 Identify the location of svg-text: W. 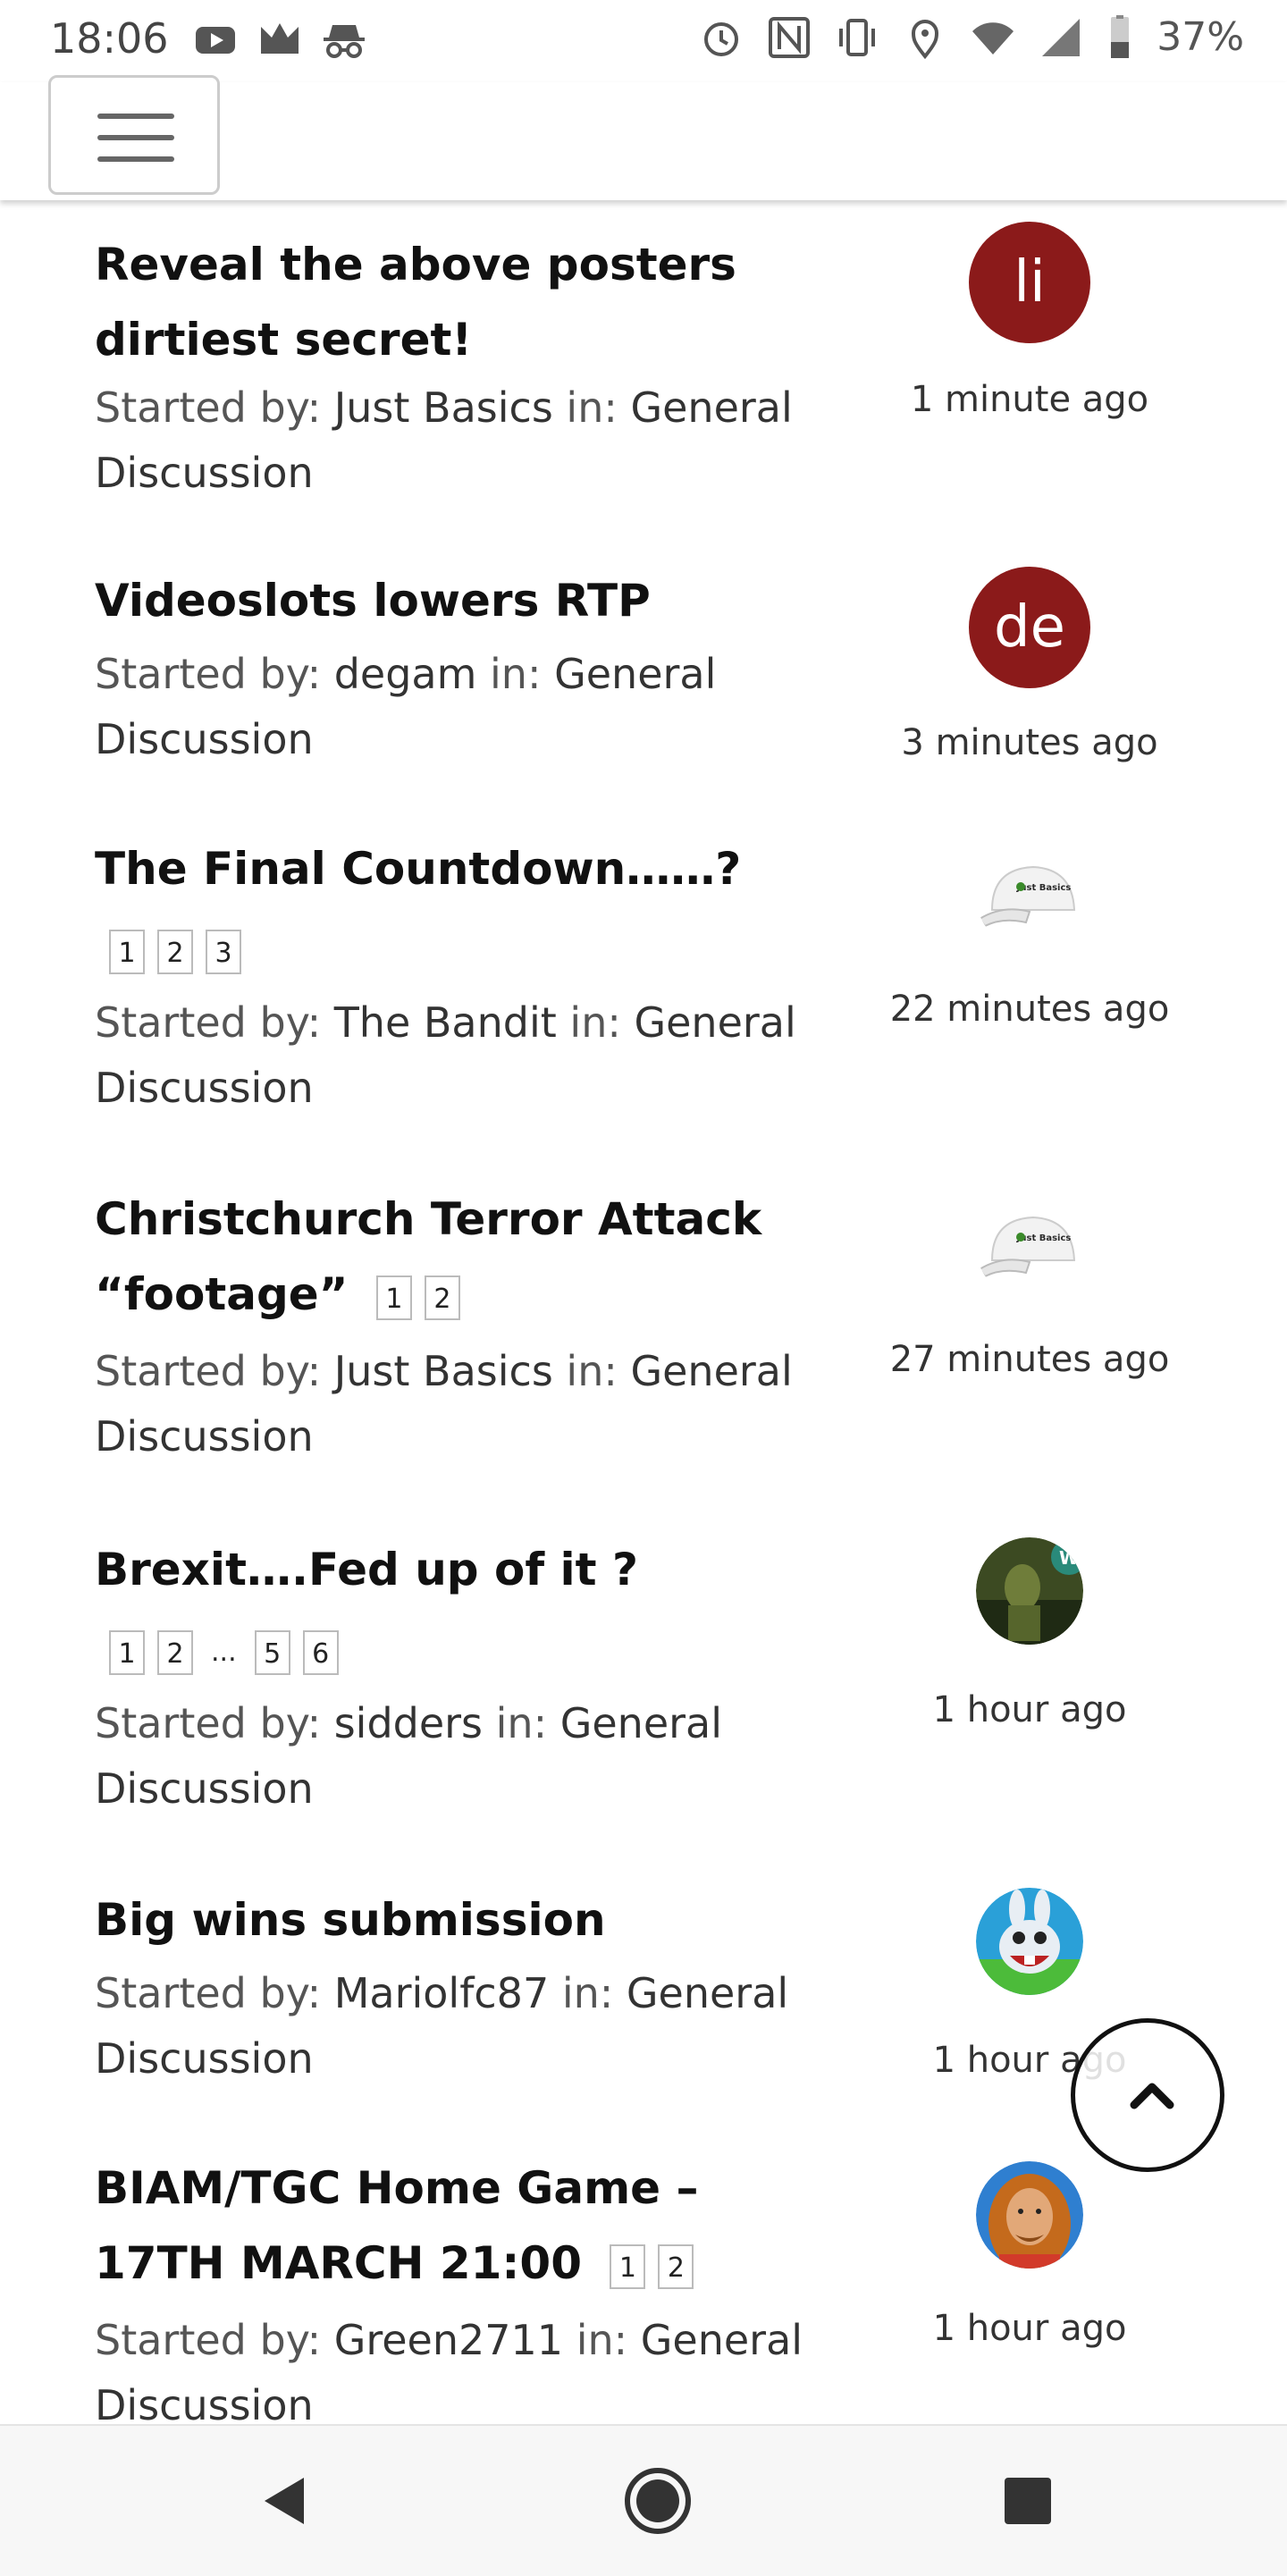
(1069, 1558).